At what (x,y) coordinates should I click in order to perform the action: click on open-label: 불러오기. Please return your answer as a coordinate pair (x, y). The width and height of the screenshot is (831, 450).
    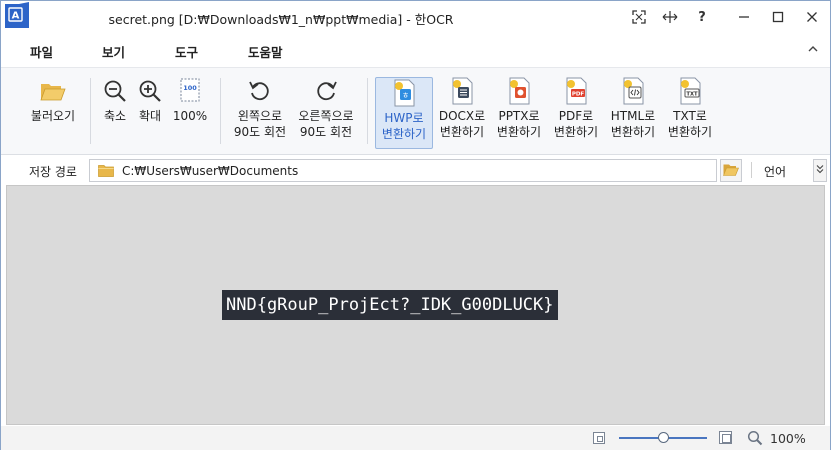
    Looking at the image, I should click on (53, 116).